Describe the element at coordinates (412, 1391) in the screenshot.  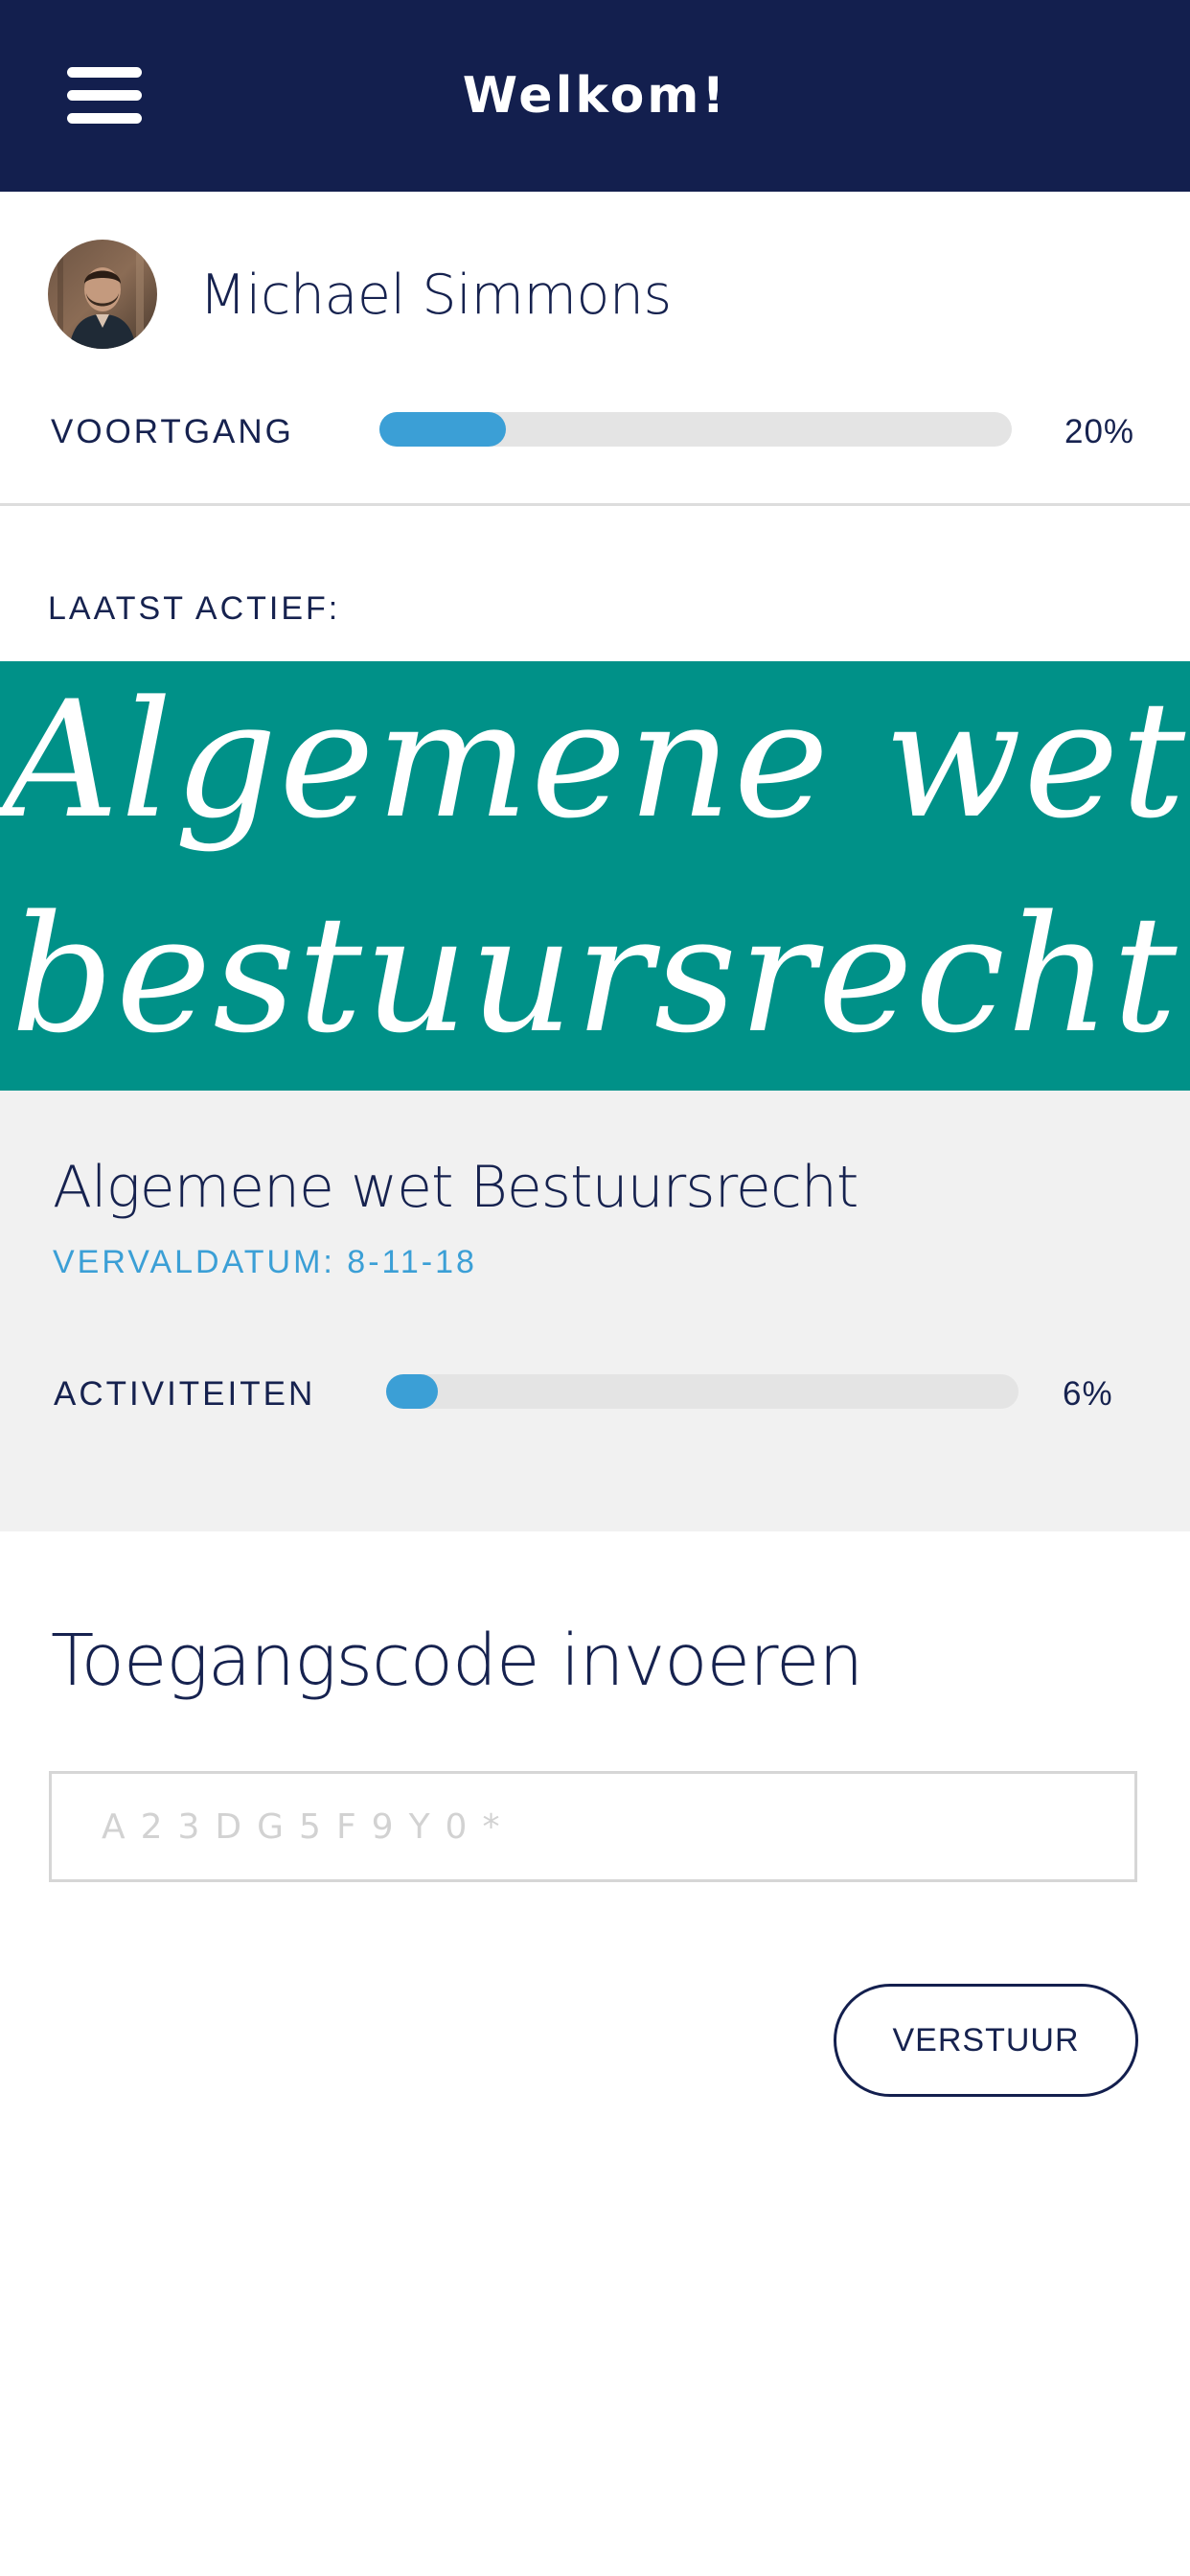
I see `activities-progress-bar-fill` at that location.